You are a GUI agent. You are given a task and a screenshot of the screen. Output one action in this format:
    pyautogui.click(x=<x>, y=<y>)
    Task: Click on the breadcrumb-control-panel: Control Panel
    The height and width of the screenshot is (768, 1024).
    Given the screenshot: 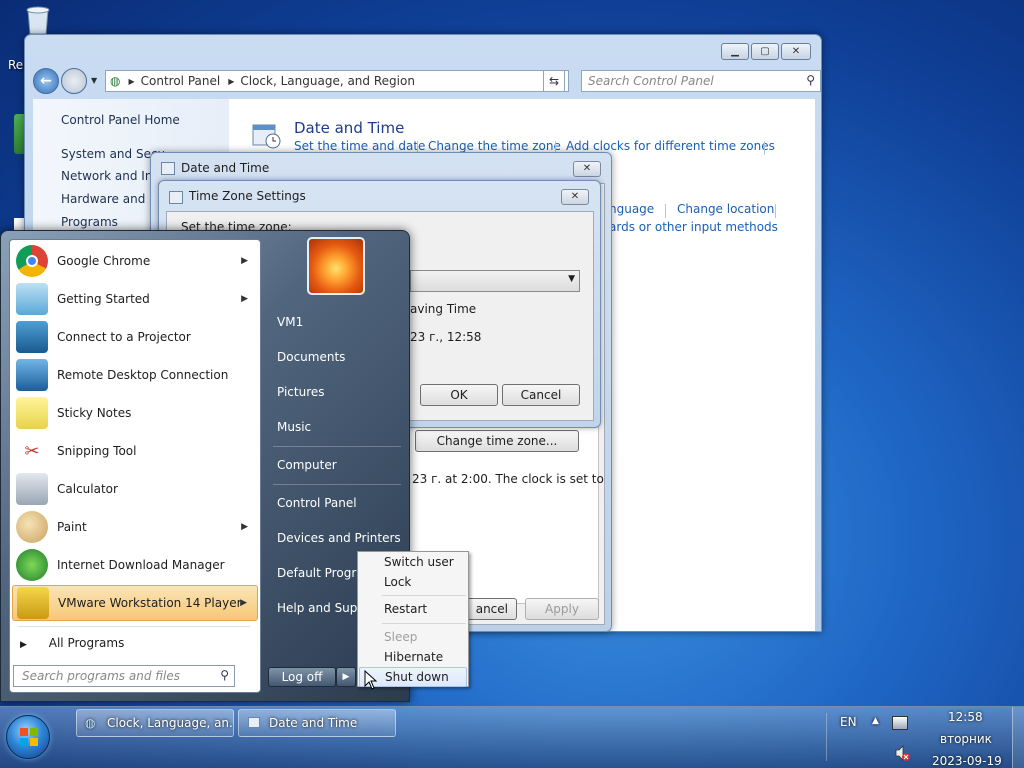 What is the action you would take?
    pyautogui.click(x=181, y=81)
    